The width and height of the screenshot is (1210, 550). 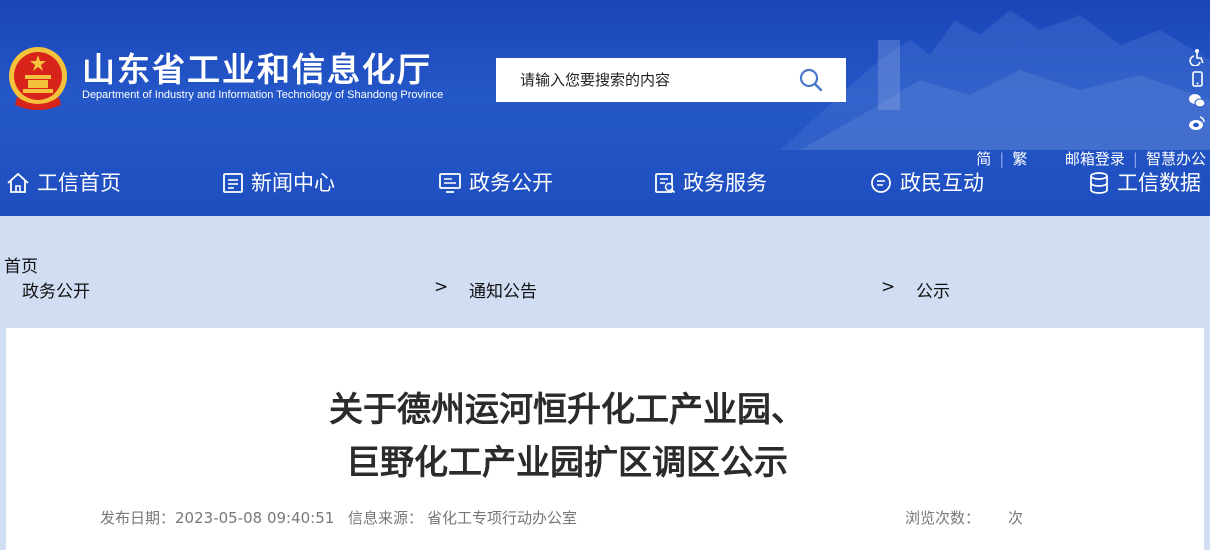 What do you see at coordinates (1016, 518) in the screenshot?
I see `views-unit: 次` at bounding box center [1016, 518].